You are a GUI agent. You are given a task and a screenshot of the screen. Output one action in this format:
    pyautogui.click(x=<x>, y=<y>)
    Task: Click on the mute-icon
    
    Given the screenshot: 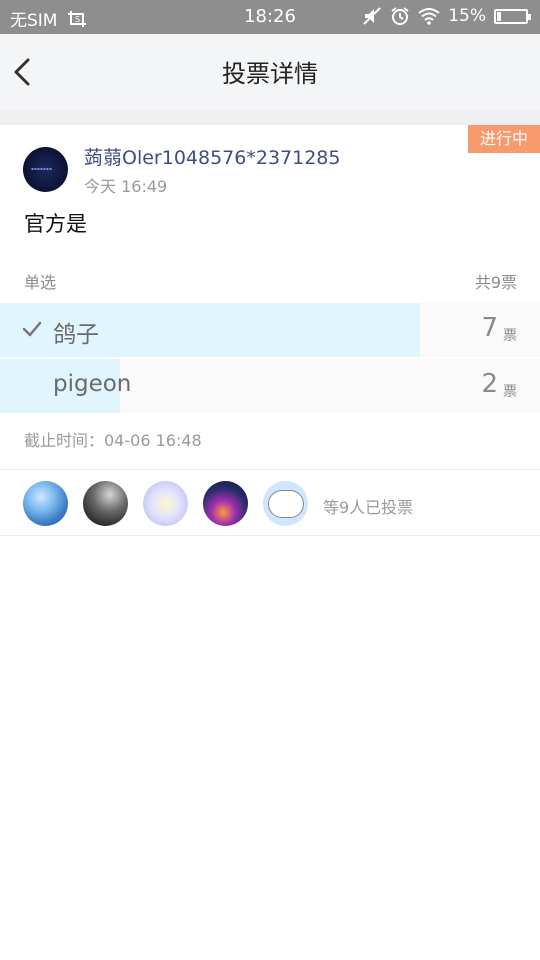 What is the action you would take?
    pyautogui.click(x=372, y=16)
    